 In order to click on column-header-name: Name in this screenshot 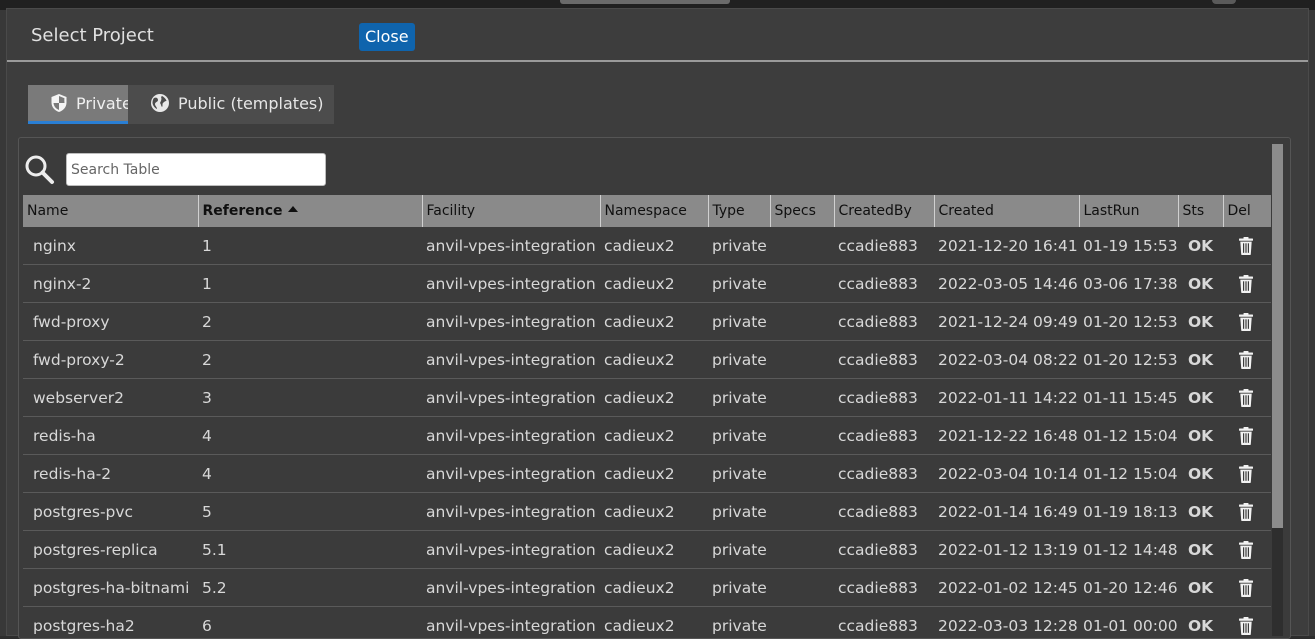, I will do `click(110, 211)`.